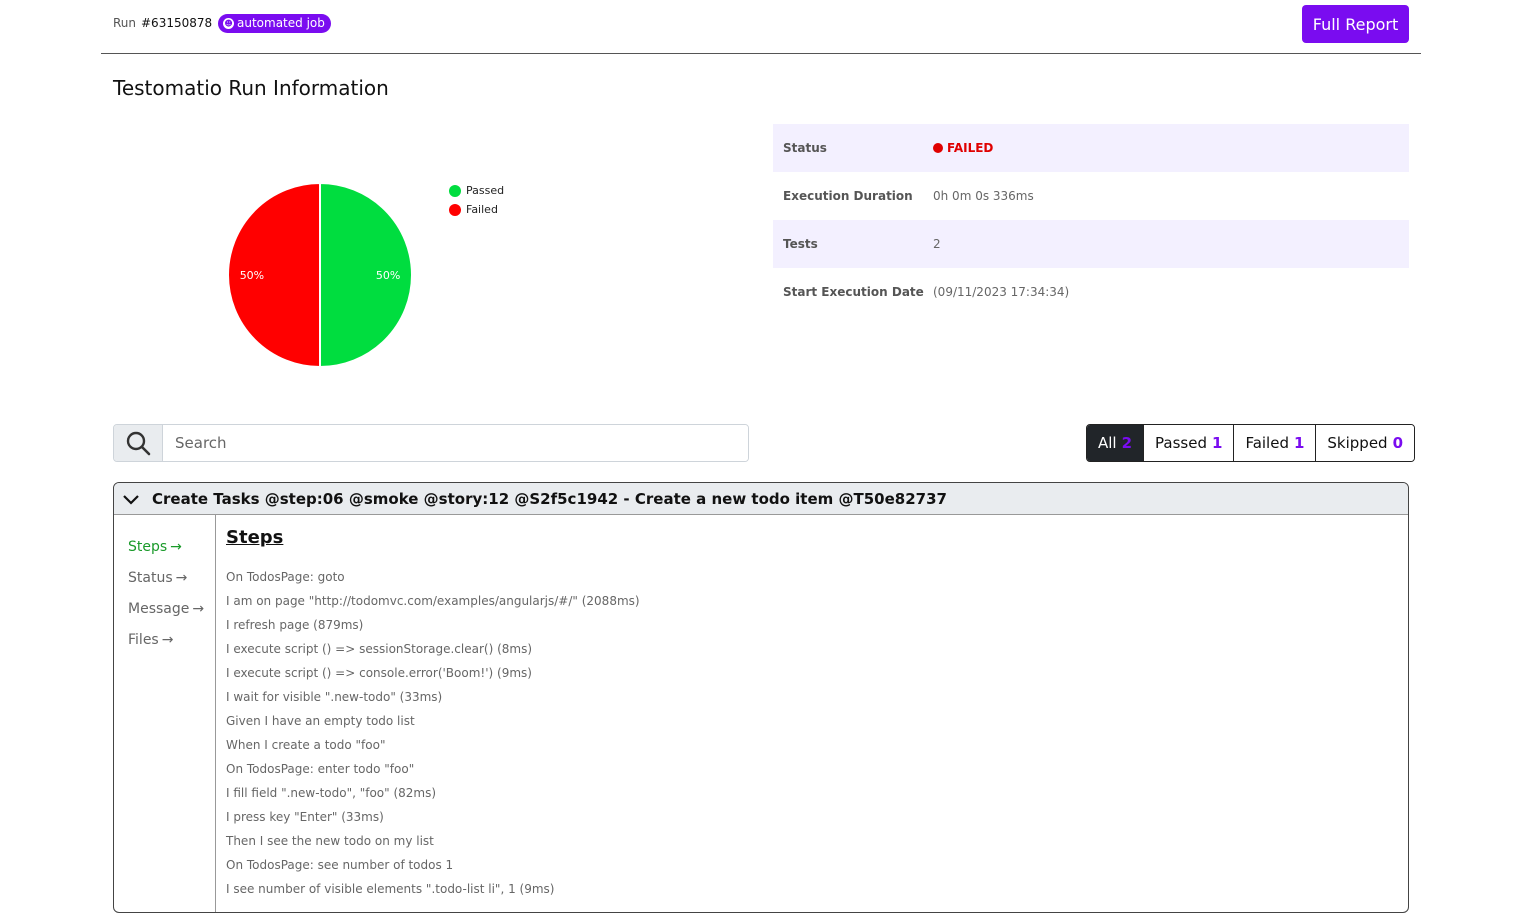  Describe the element at coordinates (1357, 443) in the screenshot. I see `filter-label: Skipped` at that location.